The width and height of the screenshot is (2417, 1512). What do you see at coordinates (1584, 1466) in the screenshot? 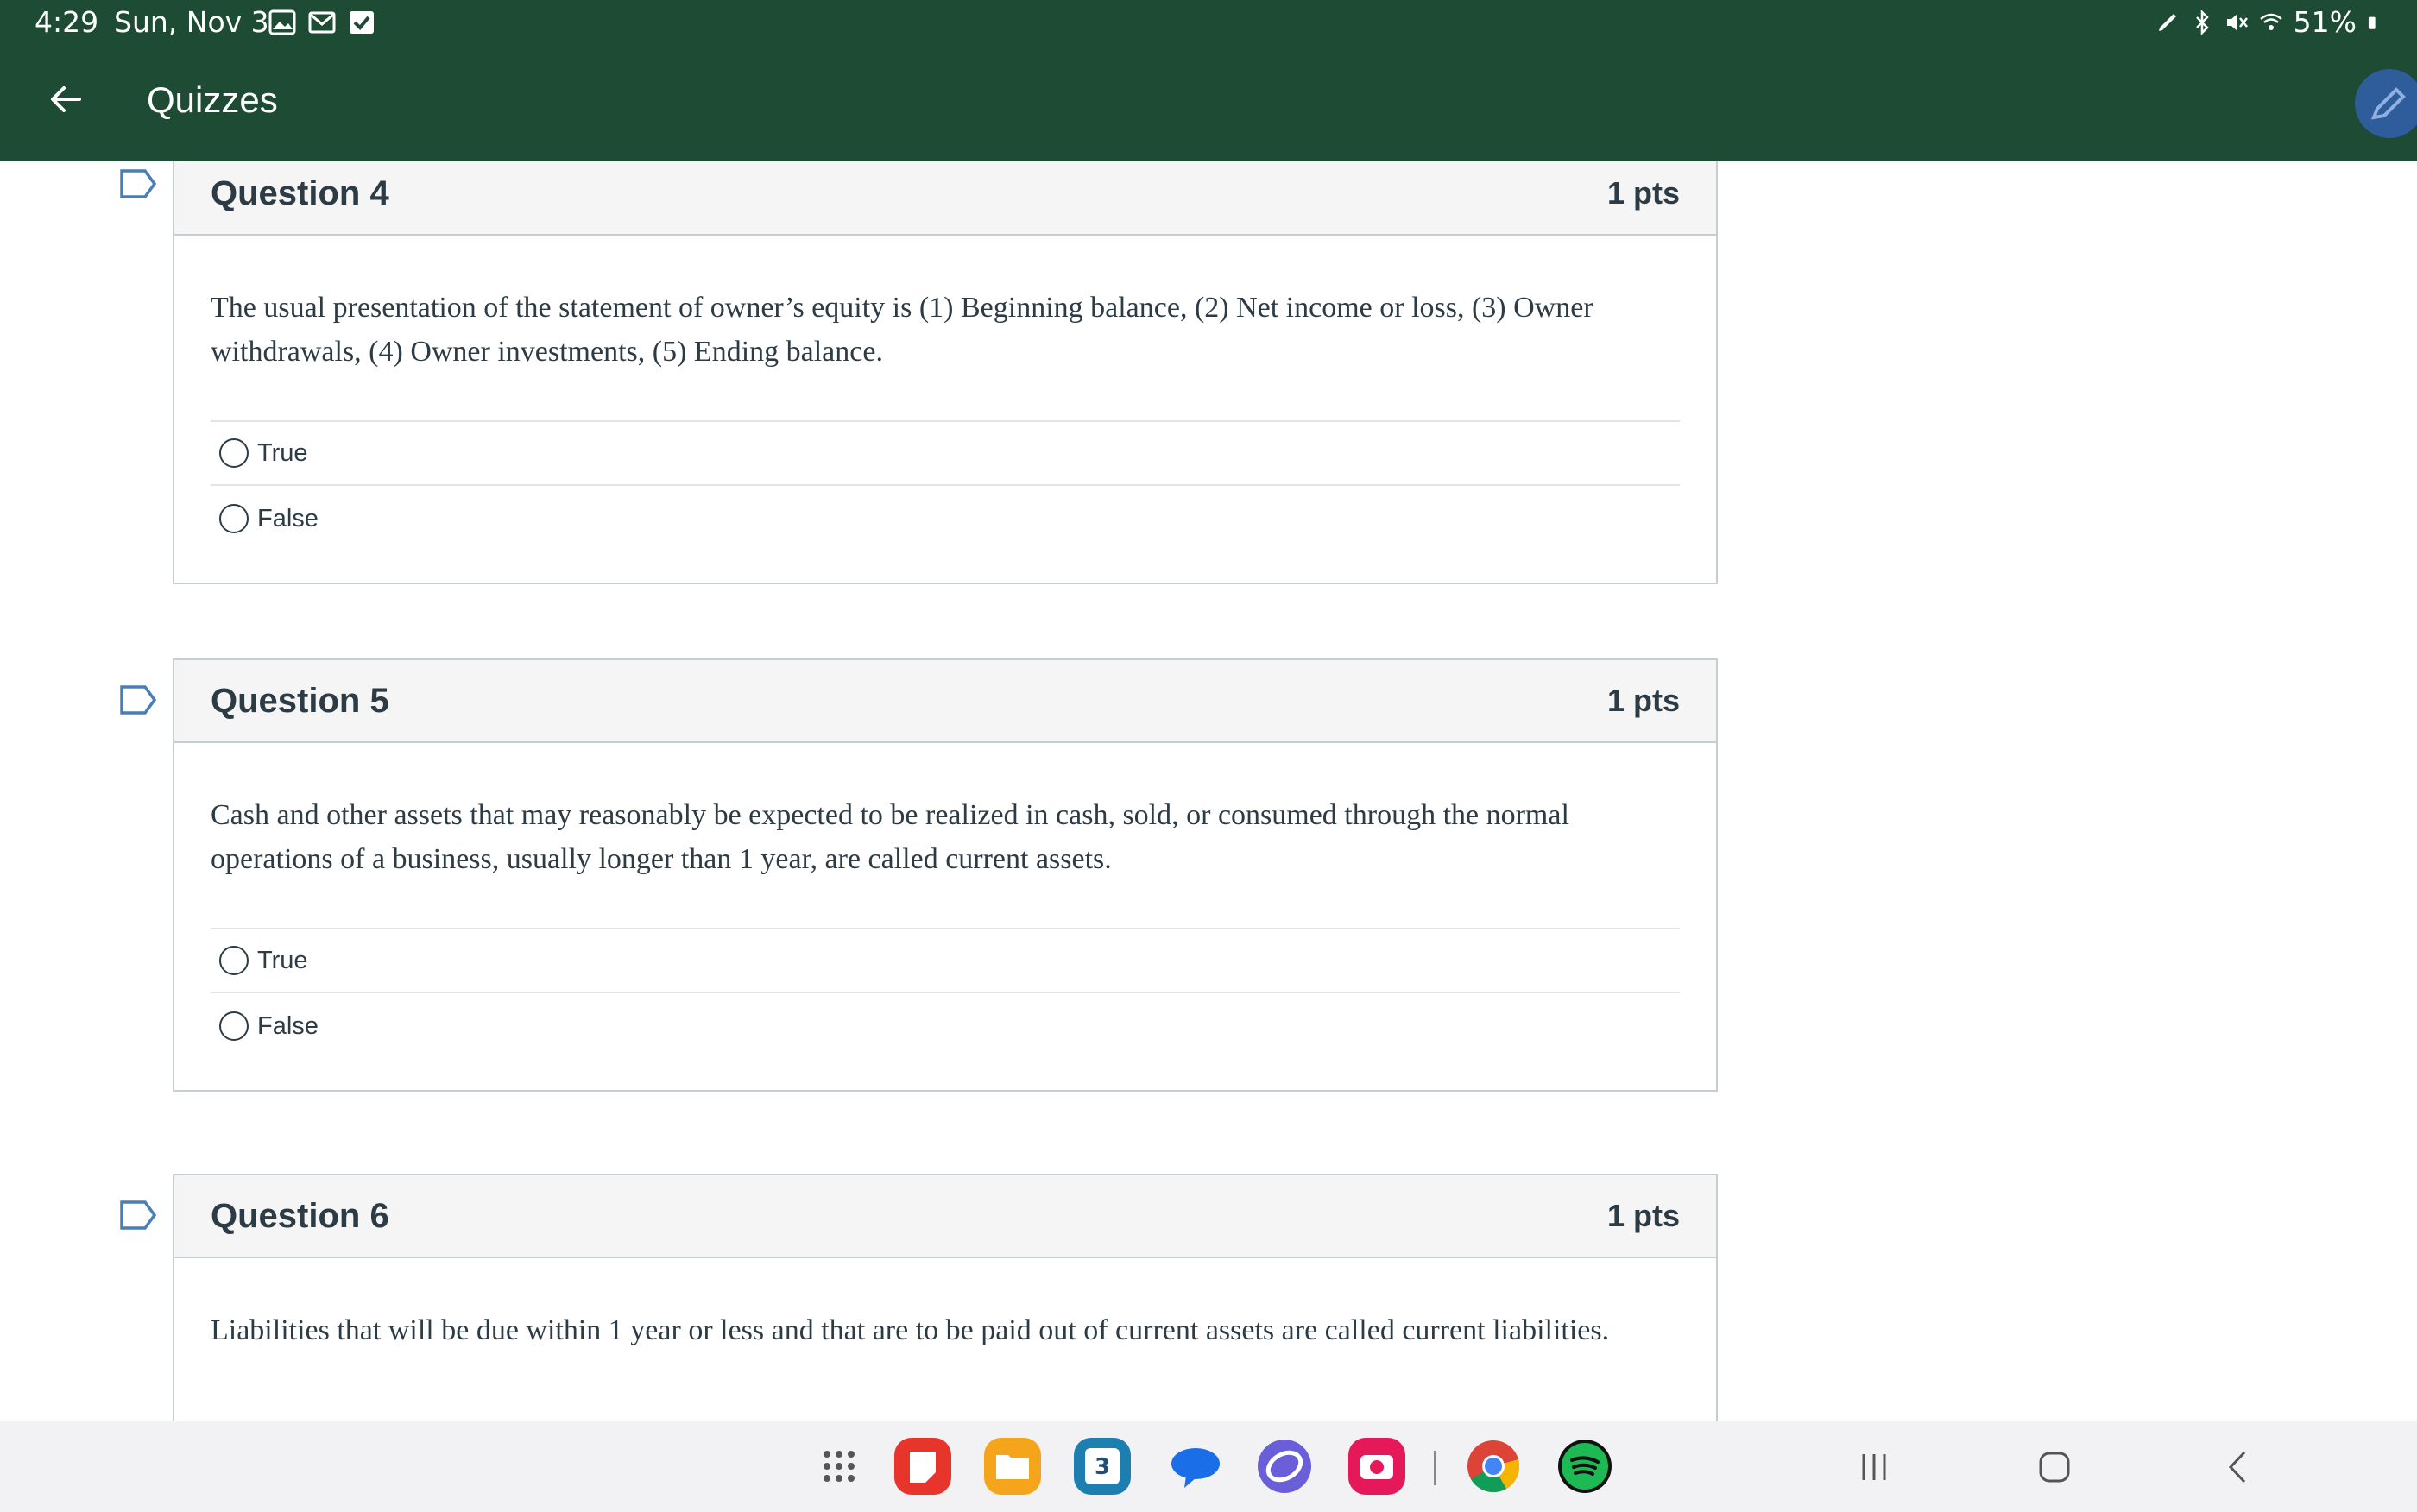
I see `spotify-app-icon` at bounding box center [1584, 1466].